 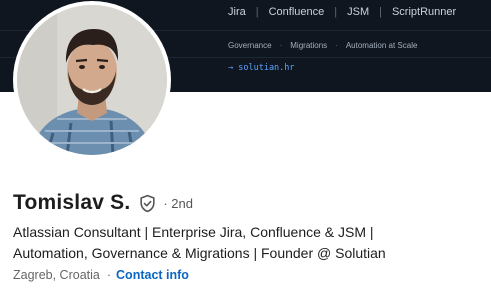 What do you see at coordinates (178, 203) in the screenshot?
I see `connection-degree: · 2nd` at bounding box center [178, 203].